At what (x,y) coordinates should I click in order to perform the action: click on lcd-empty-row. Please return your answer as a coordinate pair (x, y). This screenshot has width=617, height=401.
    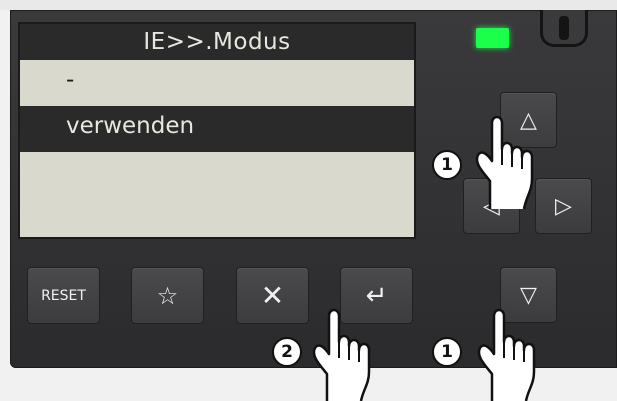
    Looking at the image, I should click on (217, 194).